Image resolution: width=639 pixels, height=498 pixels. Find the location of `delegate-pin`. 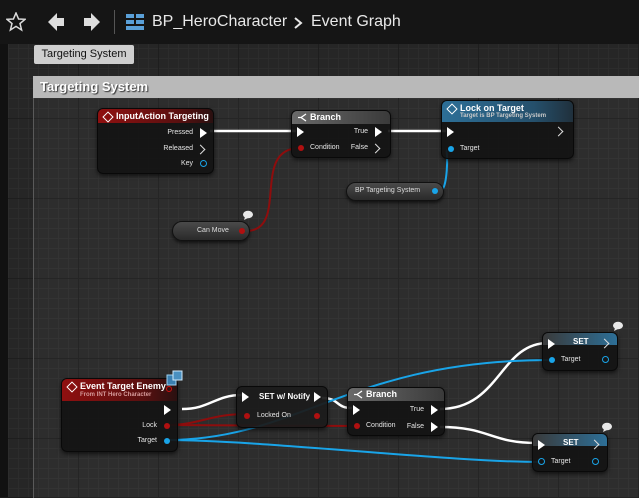

delegate-pin is located at coordinates (169, 389).